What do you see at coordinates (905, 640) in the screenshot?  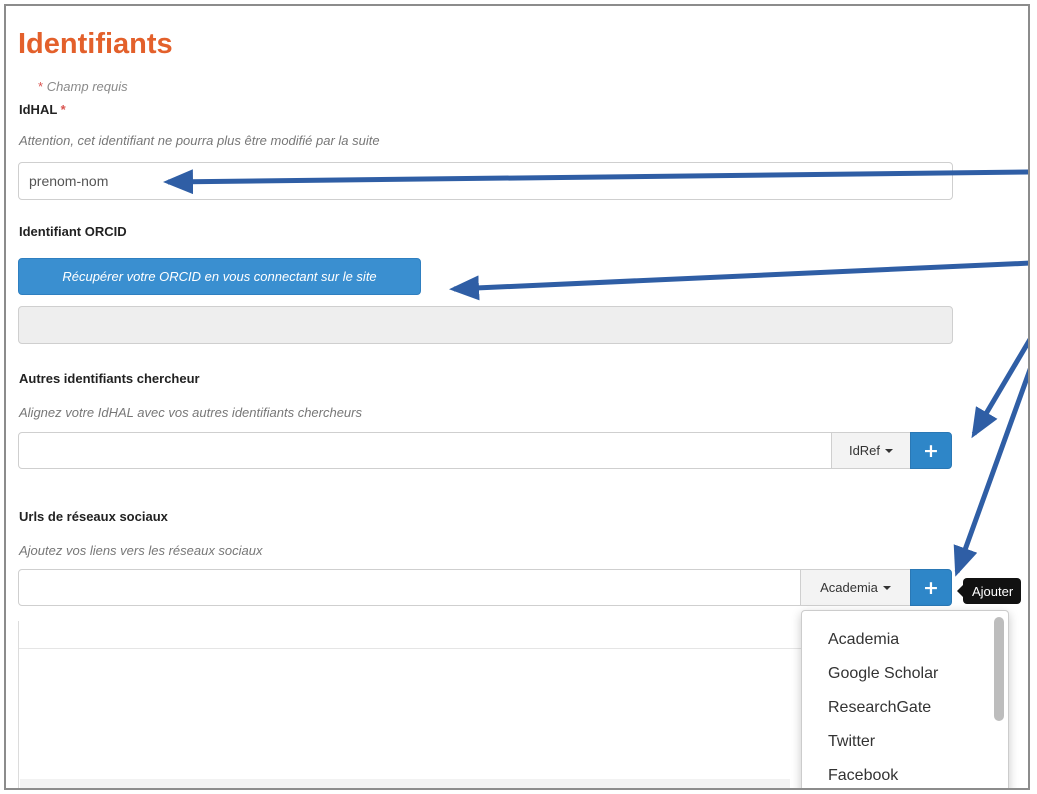 I see `dropdown-option: Academia` at bounding box center [905, 640].